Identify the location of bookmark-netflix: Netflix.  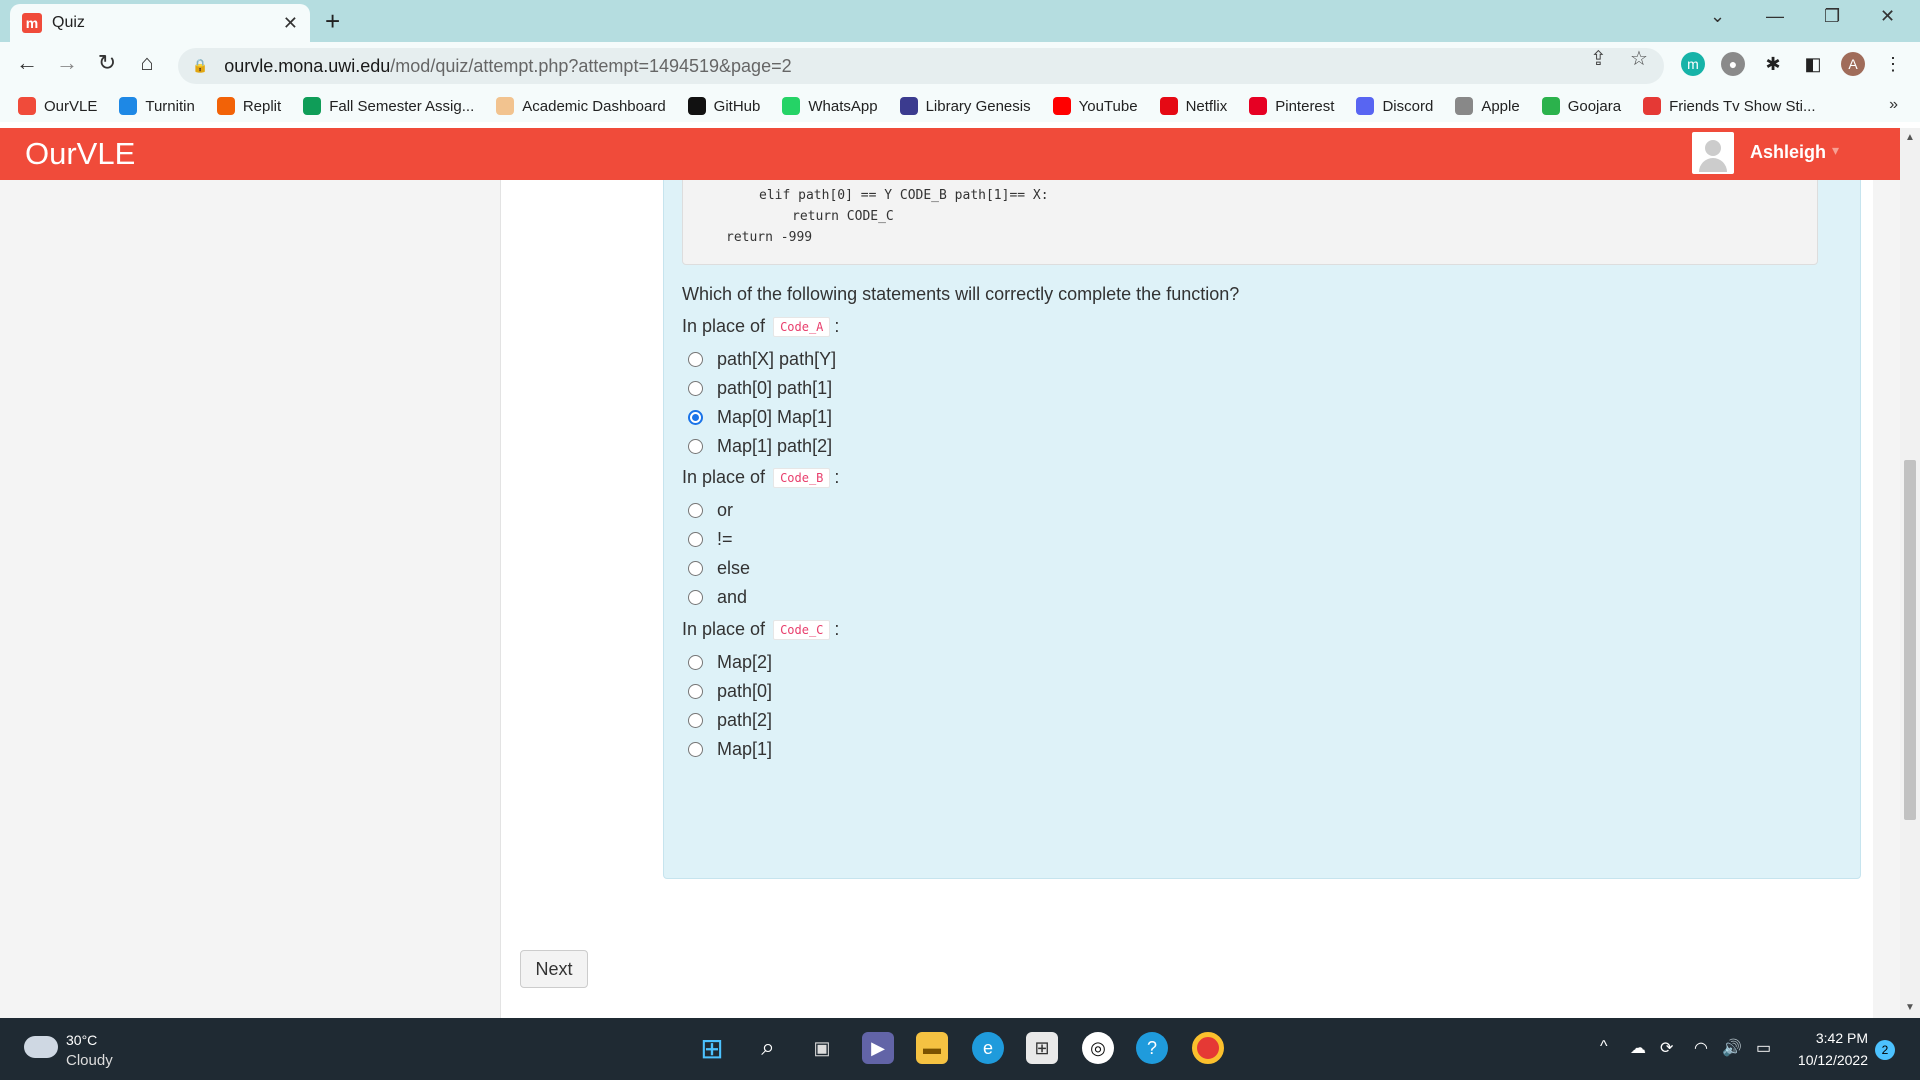
(1193, 106).